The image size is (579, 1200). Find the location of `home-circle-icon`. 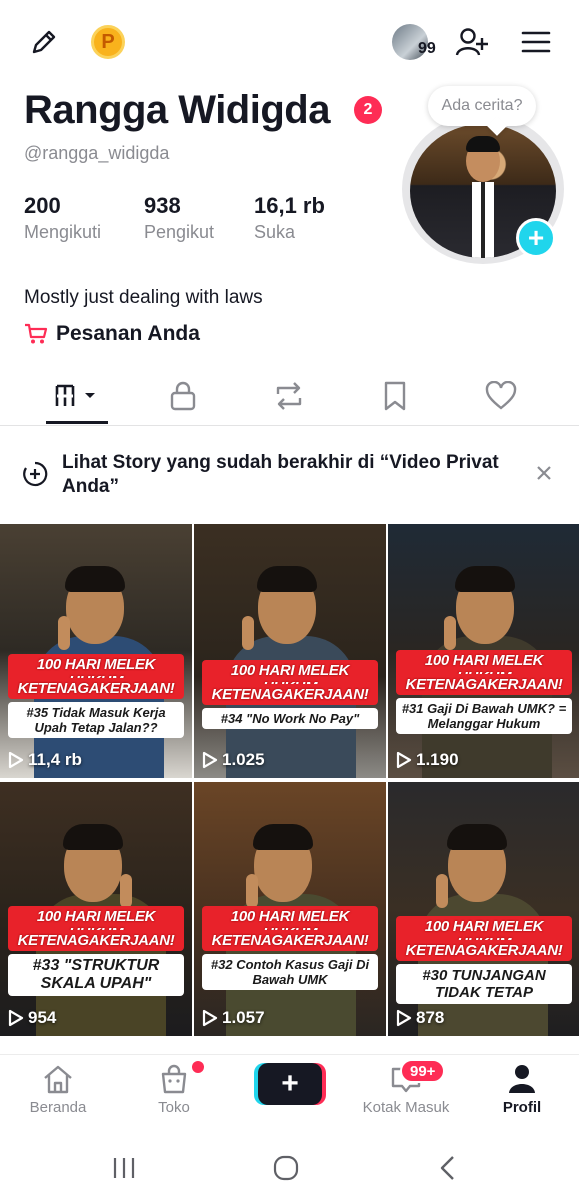

home-circle-icon is located at coordinates (286, 1168).